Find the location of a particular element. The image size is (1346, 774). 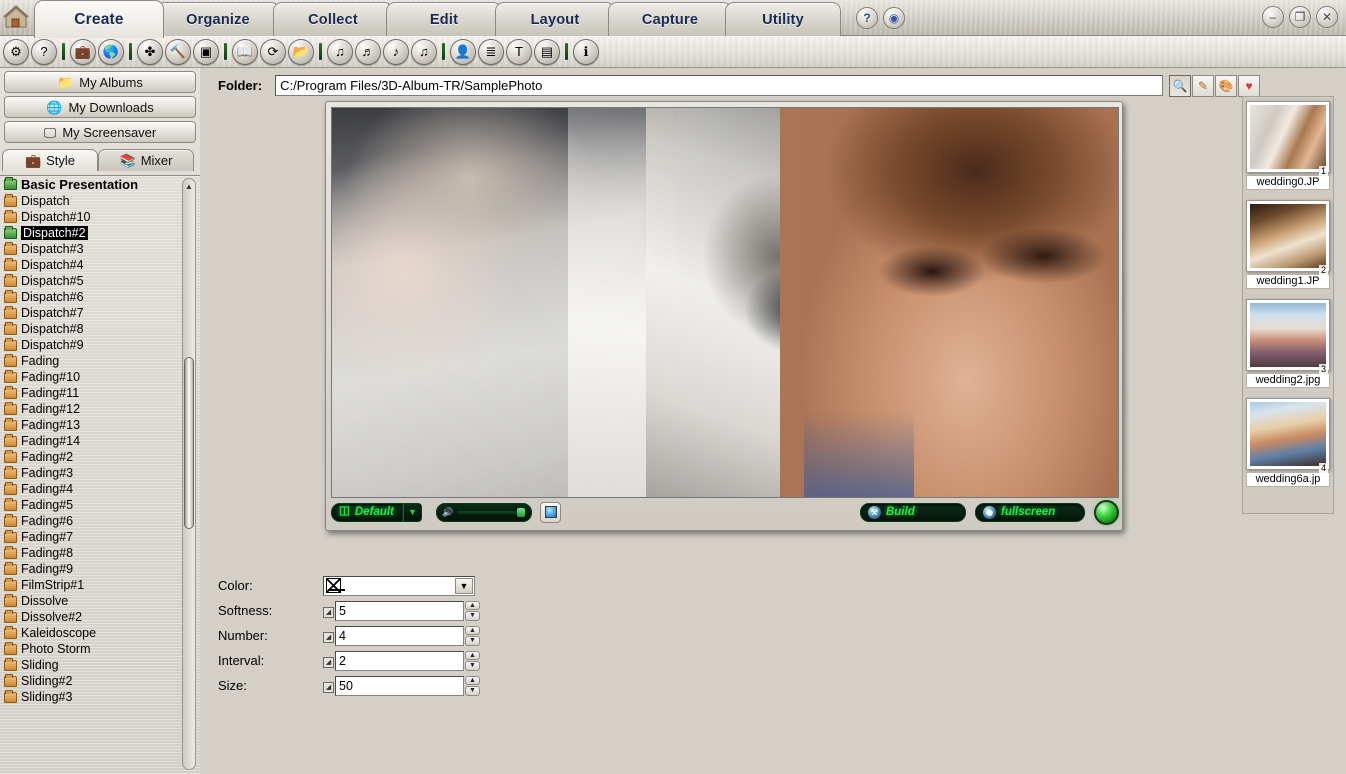

size-increment-button: ▲ is located at coordinates (472, 680).